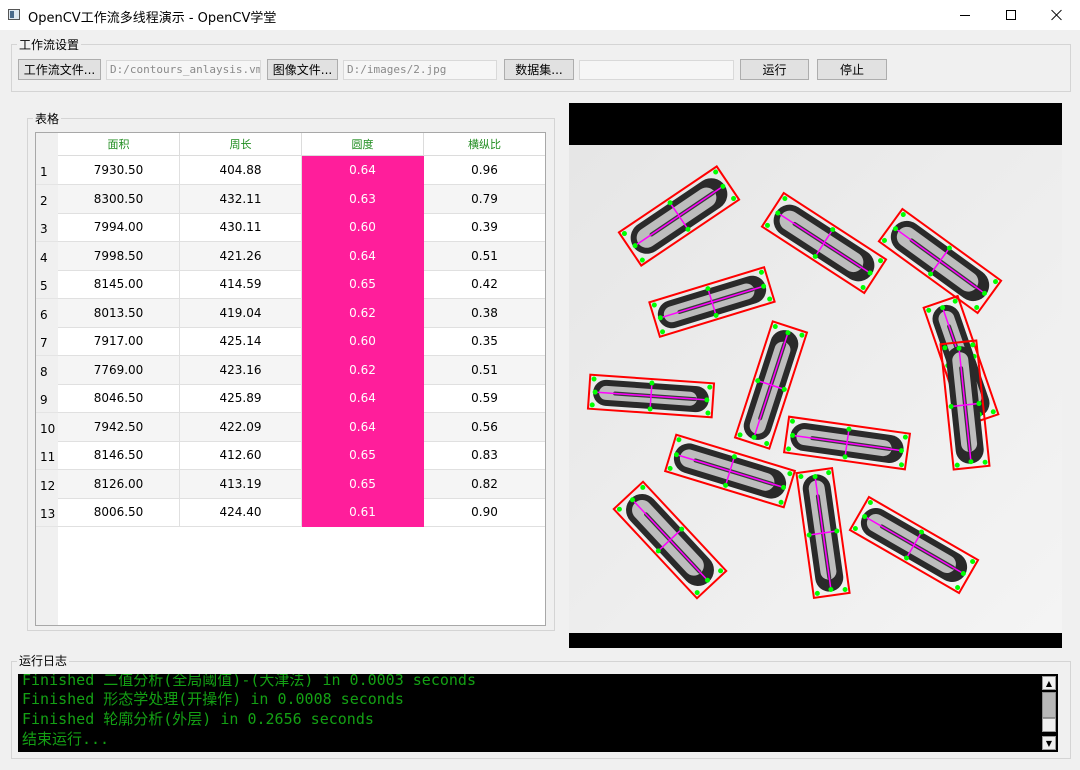  Describe the element at coordinates (363, 199) in the screenshot. I see `cell-circularity: 0.63` at that location.